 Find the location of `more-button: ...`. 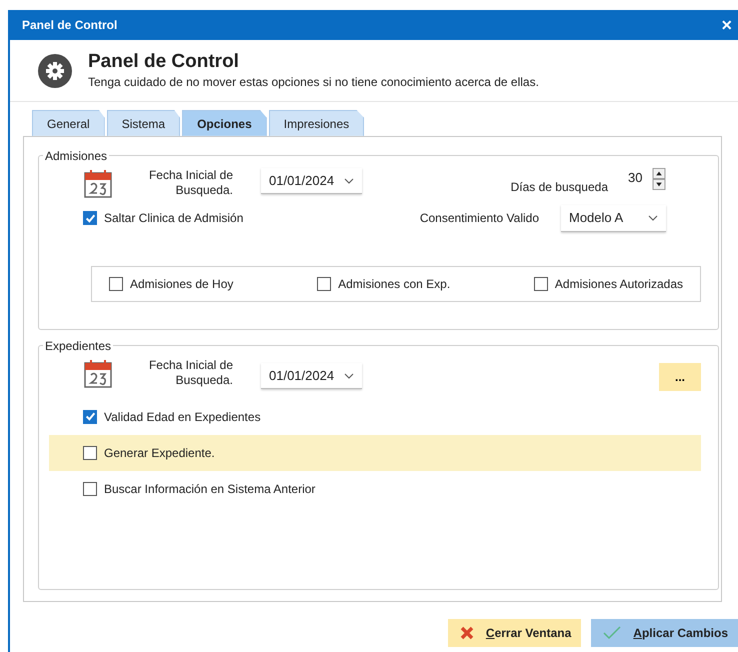

more-button: ... is located at coordinates (680, 376).